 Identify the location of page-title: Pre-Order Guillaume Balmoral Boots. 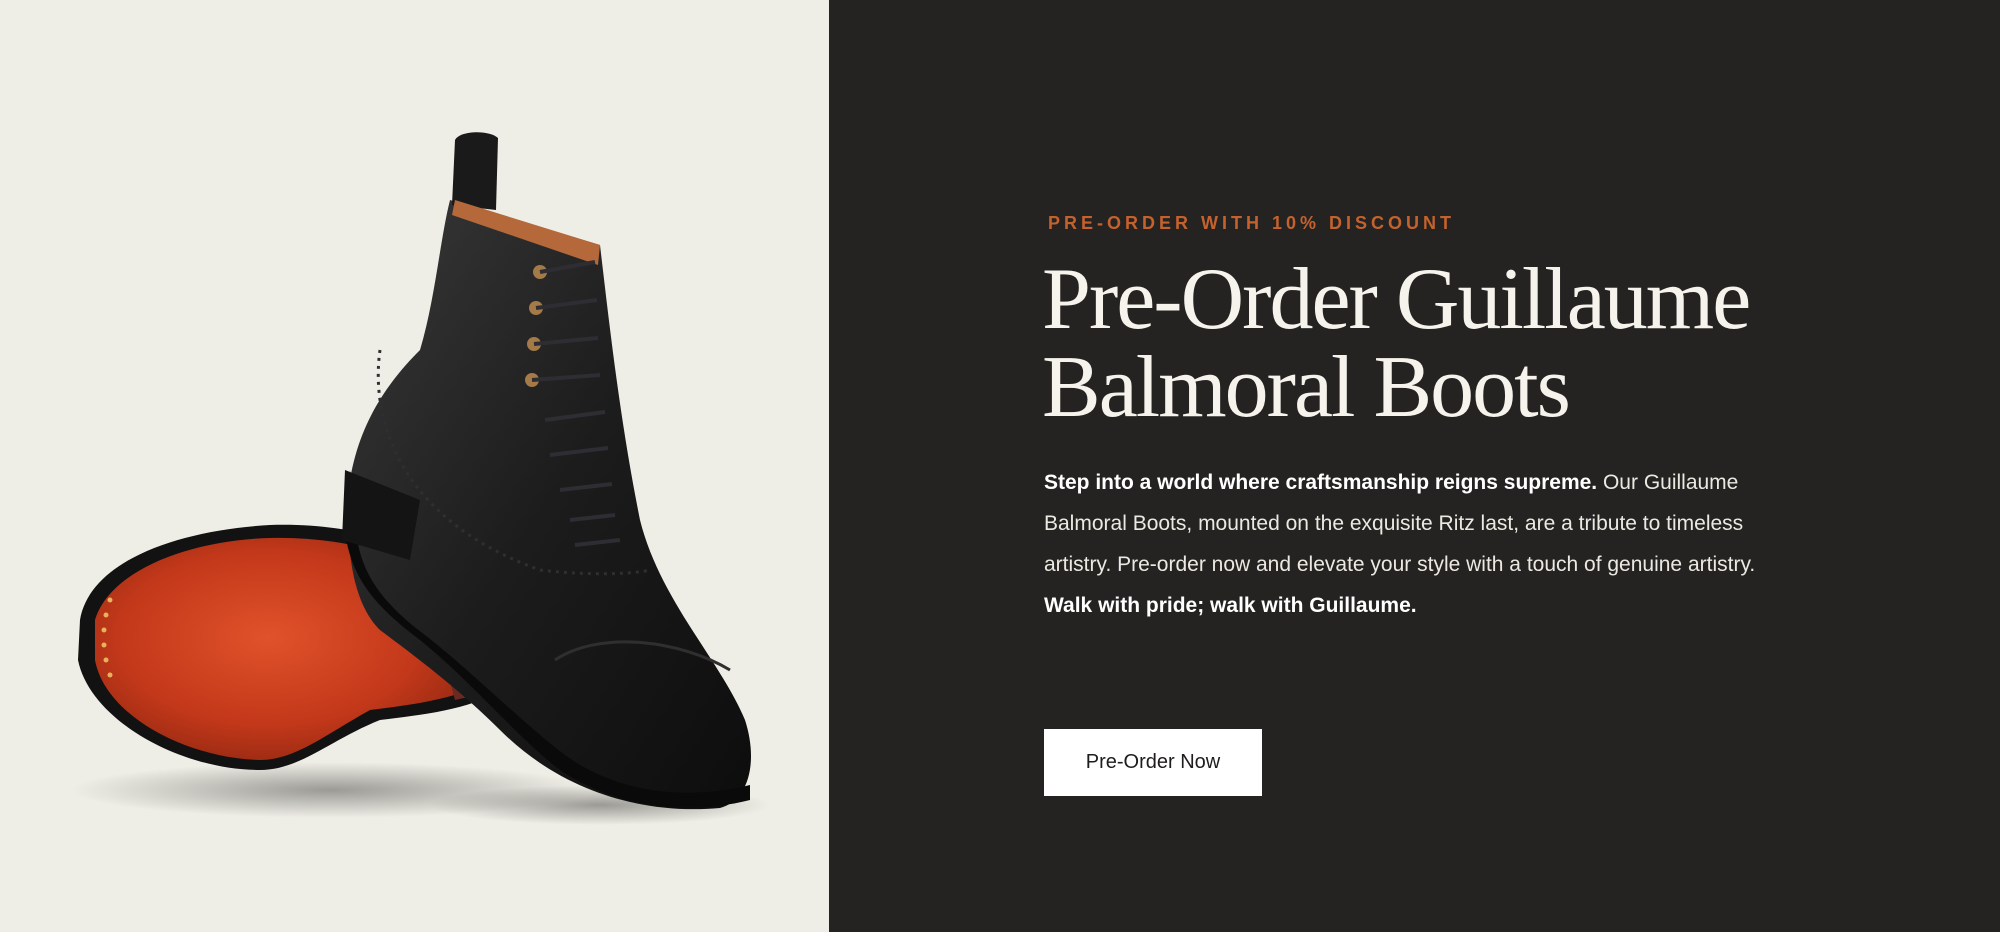
(1413, 344).